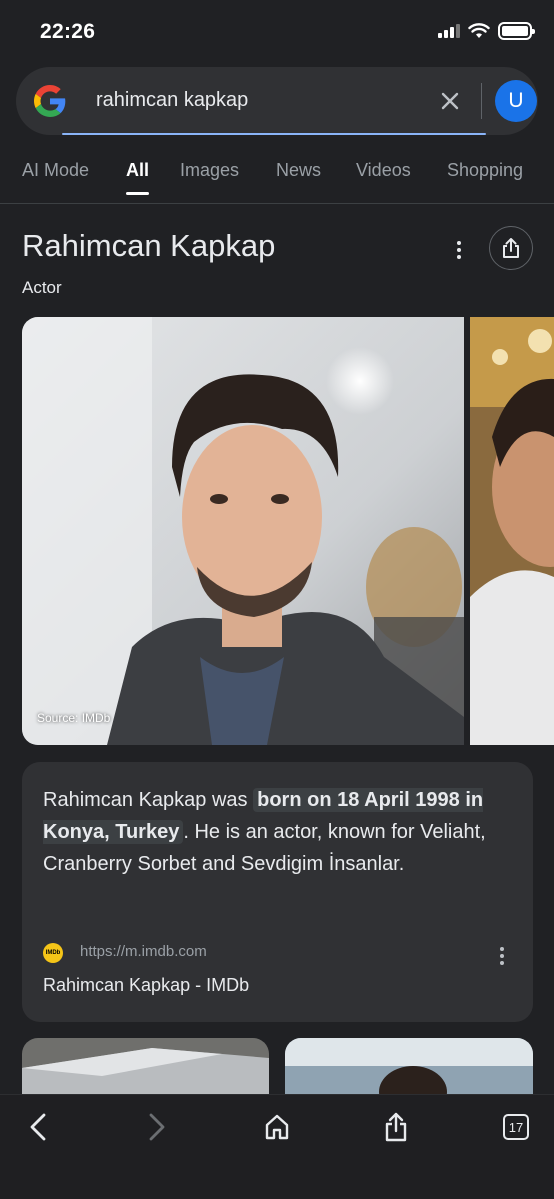  What do you see at coordinates (138, 177) in the screenshot?
I see `tab-all: All` at bounding box center [138, 177].